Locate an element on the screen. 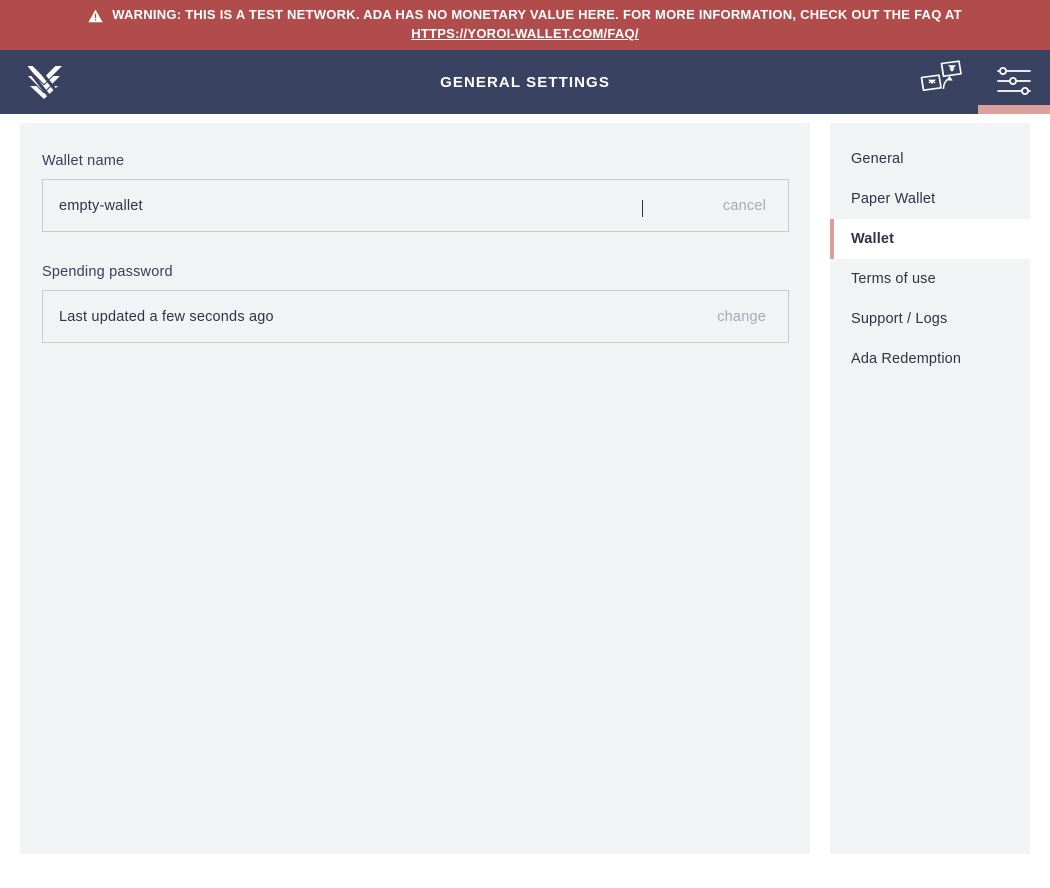 Image resolution: width=1050 pixels, height=888 pixels. settings-menu-item-paper-wallet: Paper Wallet is located at coordinates (930, 199).